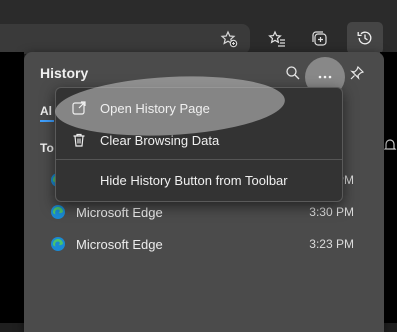 The image size is (397, 332). Describe the element at coordinates (229, 39) in the screenshot. I see `add-favorite-icon` at that location.